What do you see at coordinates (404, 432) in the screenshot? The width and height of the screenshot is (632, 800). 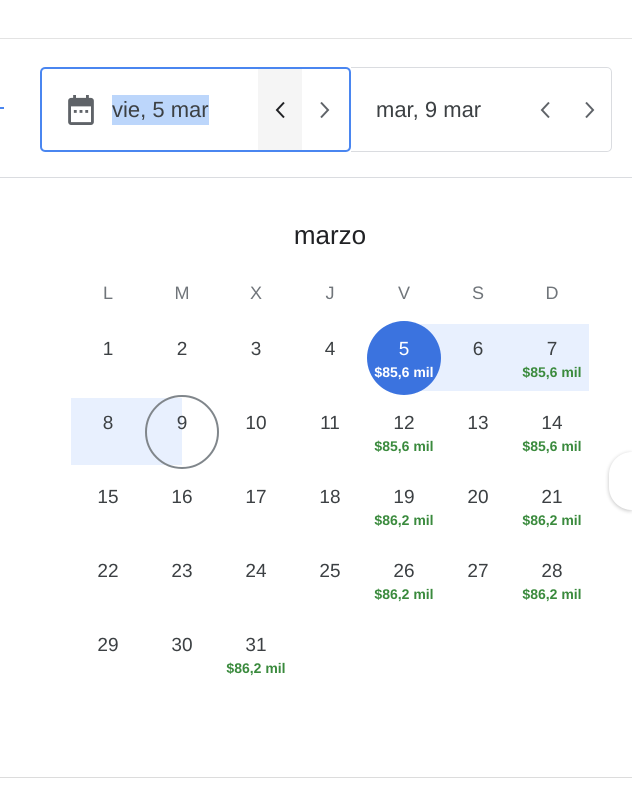 I see `calendar-day: 12 $85,6 mil` at bounding box center [404, 432].